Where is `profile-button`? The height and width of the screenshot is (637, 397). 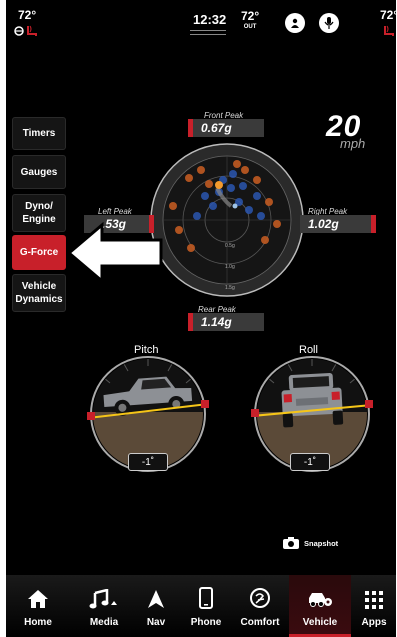
profile-button is located at coordinates (295, 23).